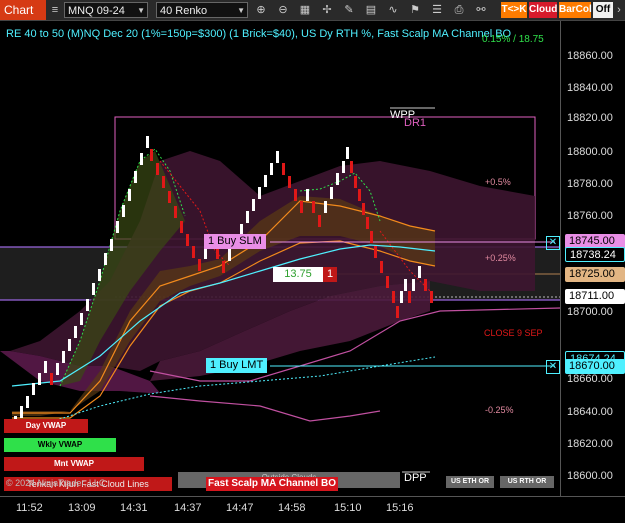 This screenshot has width=625, height=523. What do you see at coordinates (184, 11) in the screenshot?
I see `bar-type-value: 40 Renko` at bounding box center [184, 11].